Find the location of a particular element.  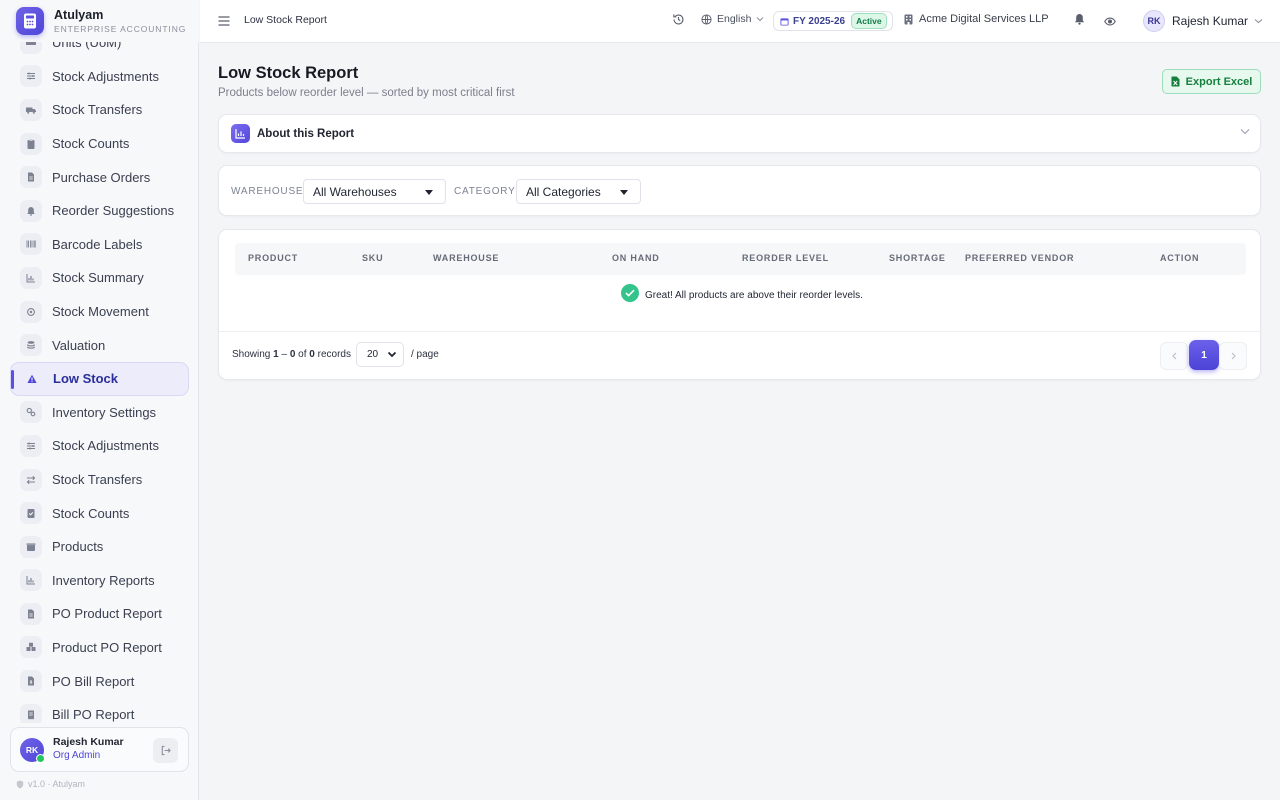

sidebar-item-label: Purchase Orders is located at coordinates (101, 177).